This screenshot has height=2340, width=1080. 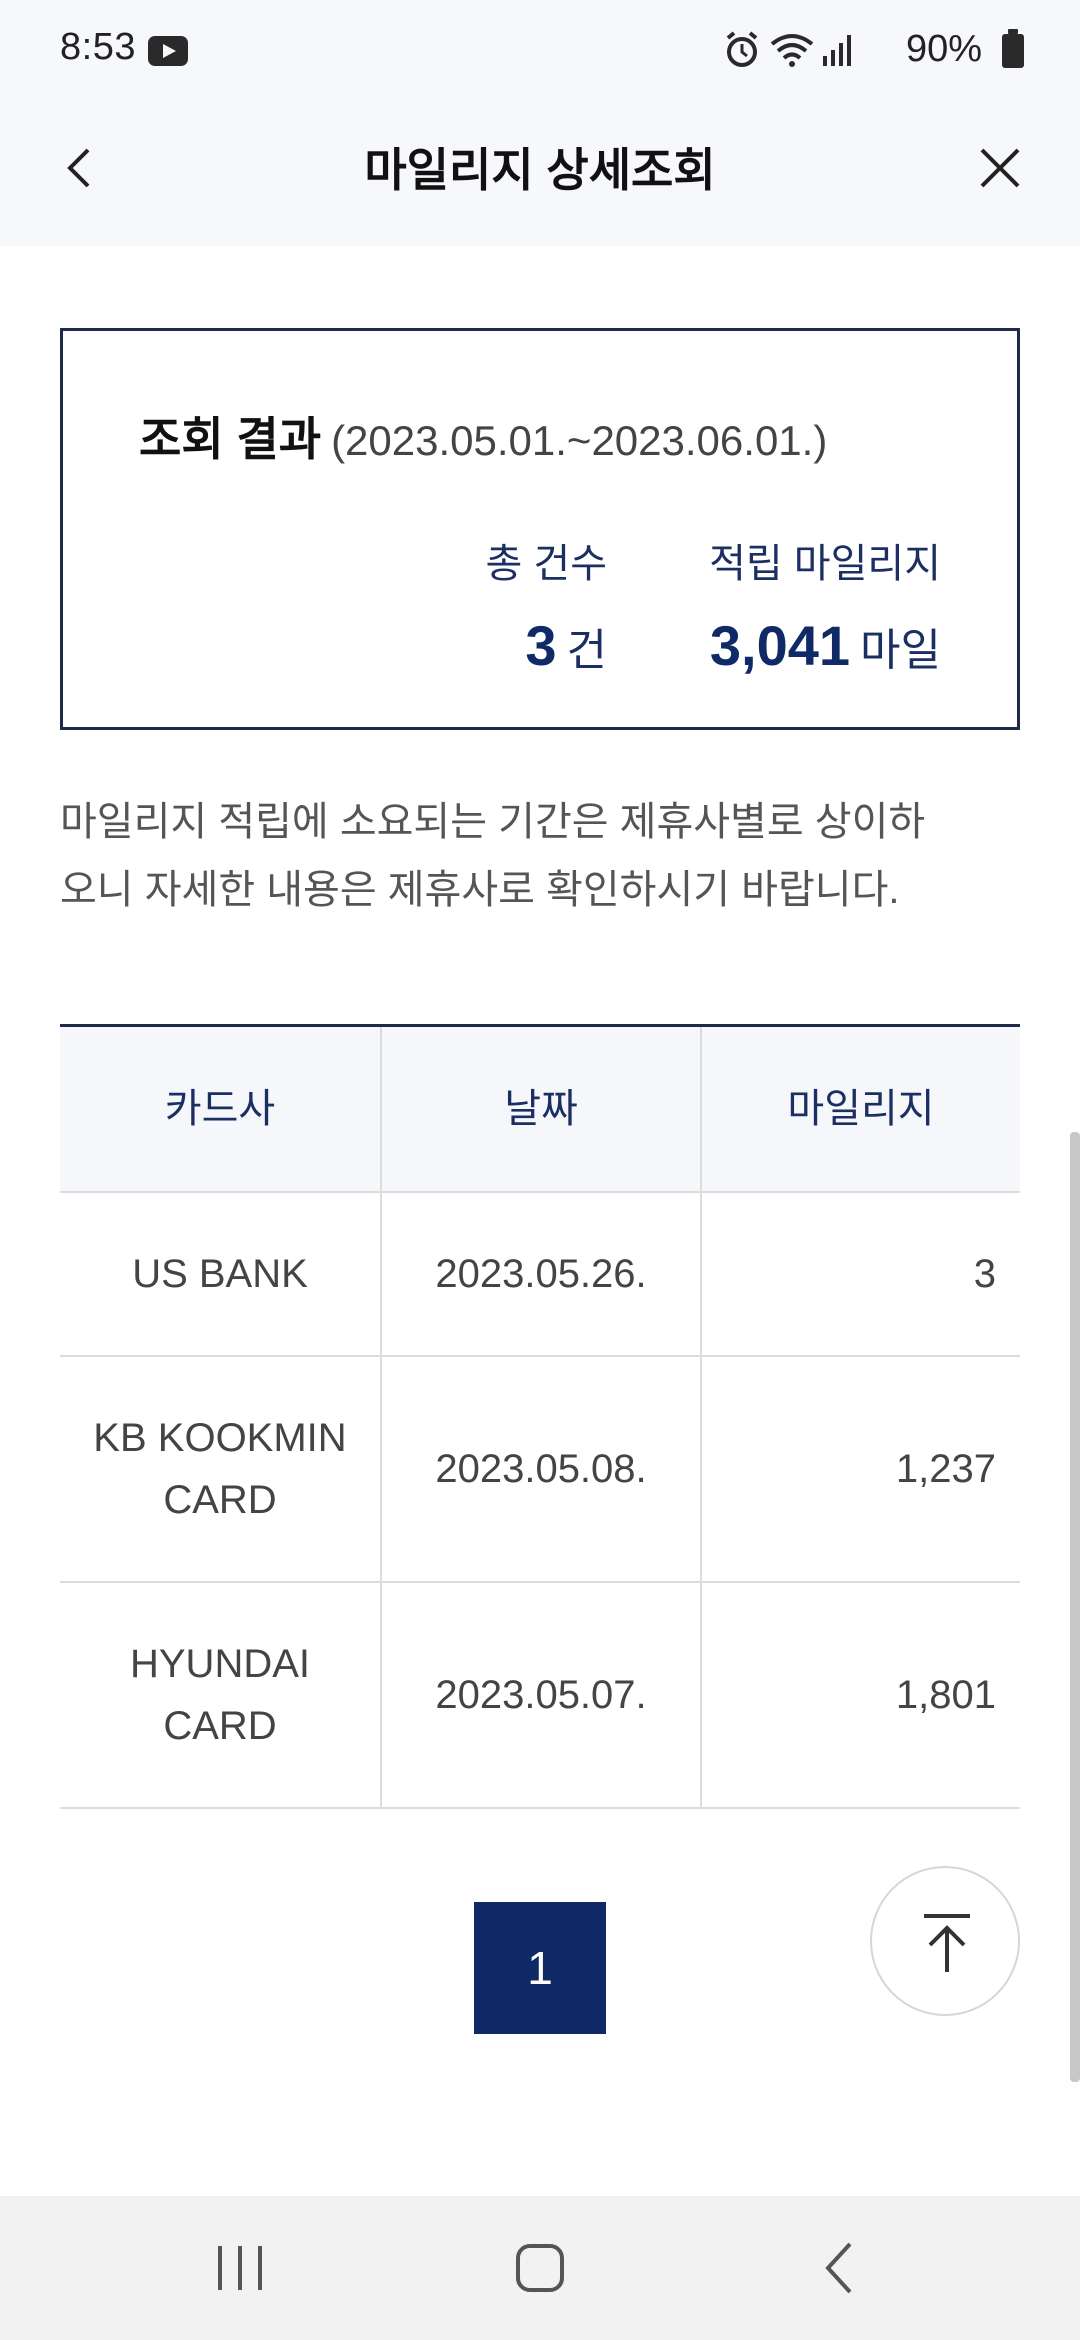 What do you see at coordinates (98, 47) in the screenshot?
I see `status-time: 8:53` at bounding box center [98, 47].